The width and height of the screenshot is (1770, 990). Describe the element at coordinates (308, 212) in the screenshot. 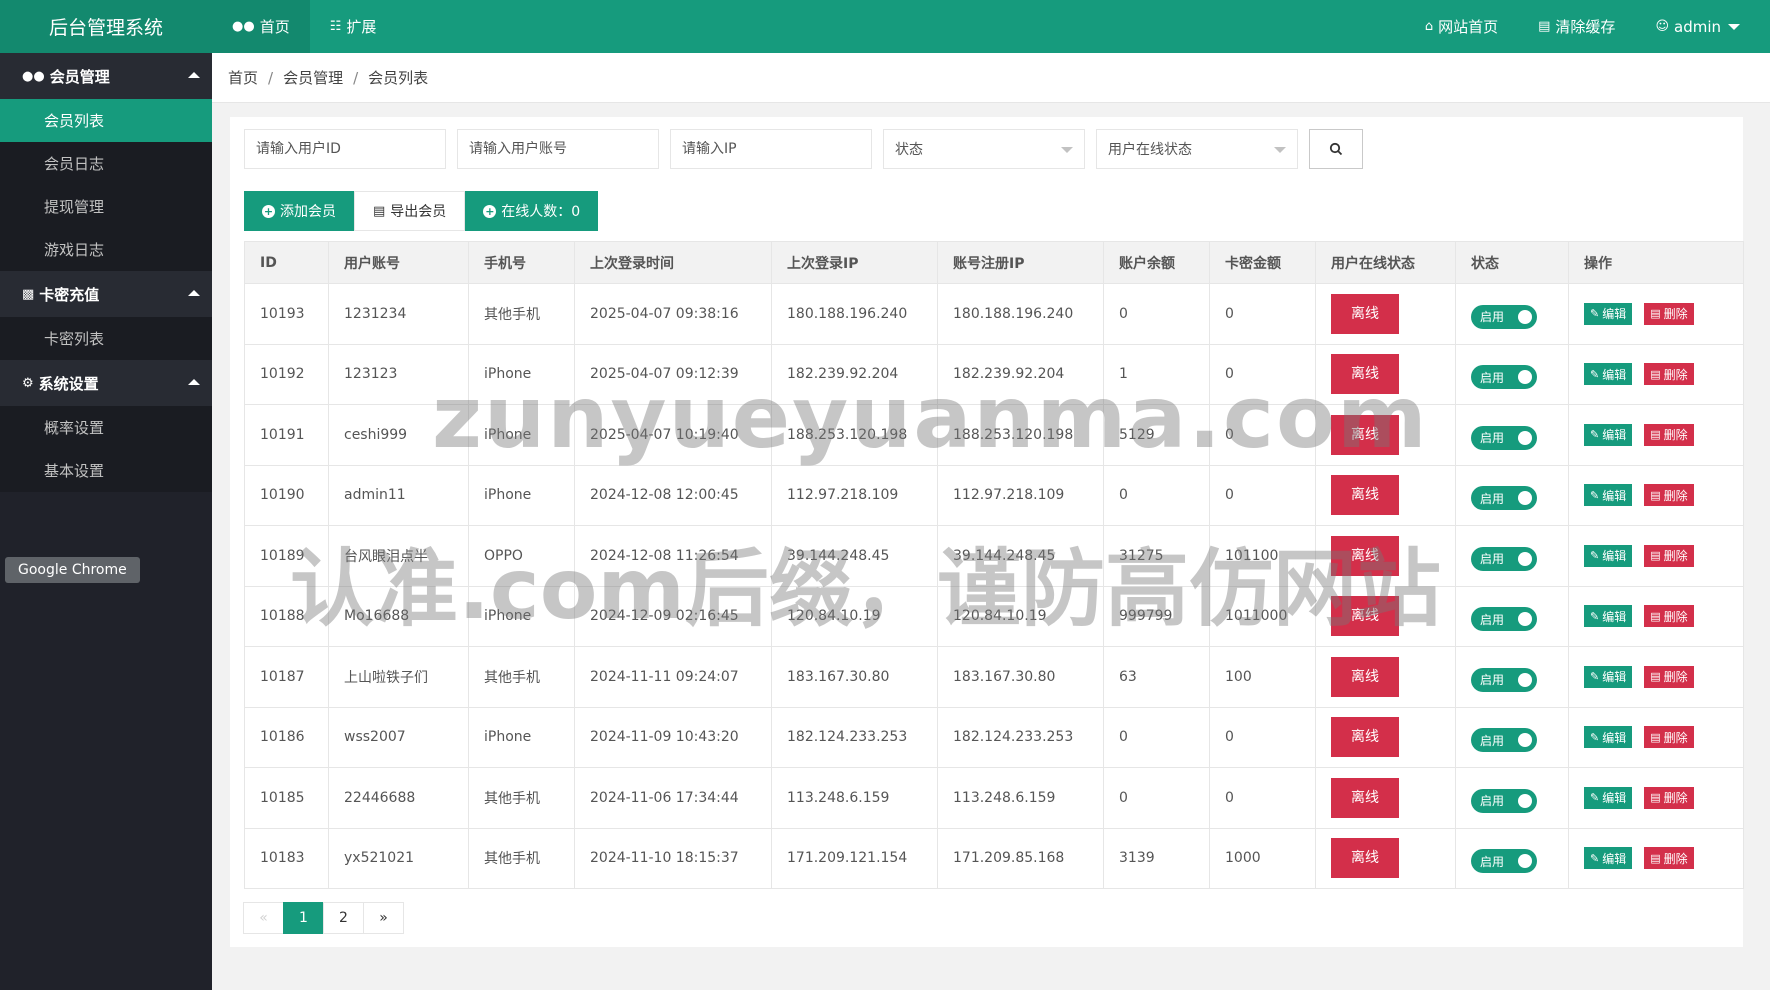

I see `add-member-label: 添加会员` at that location.